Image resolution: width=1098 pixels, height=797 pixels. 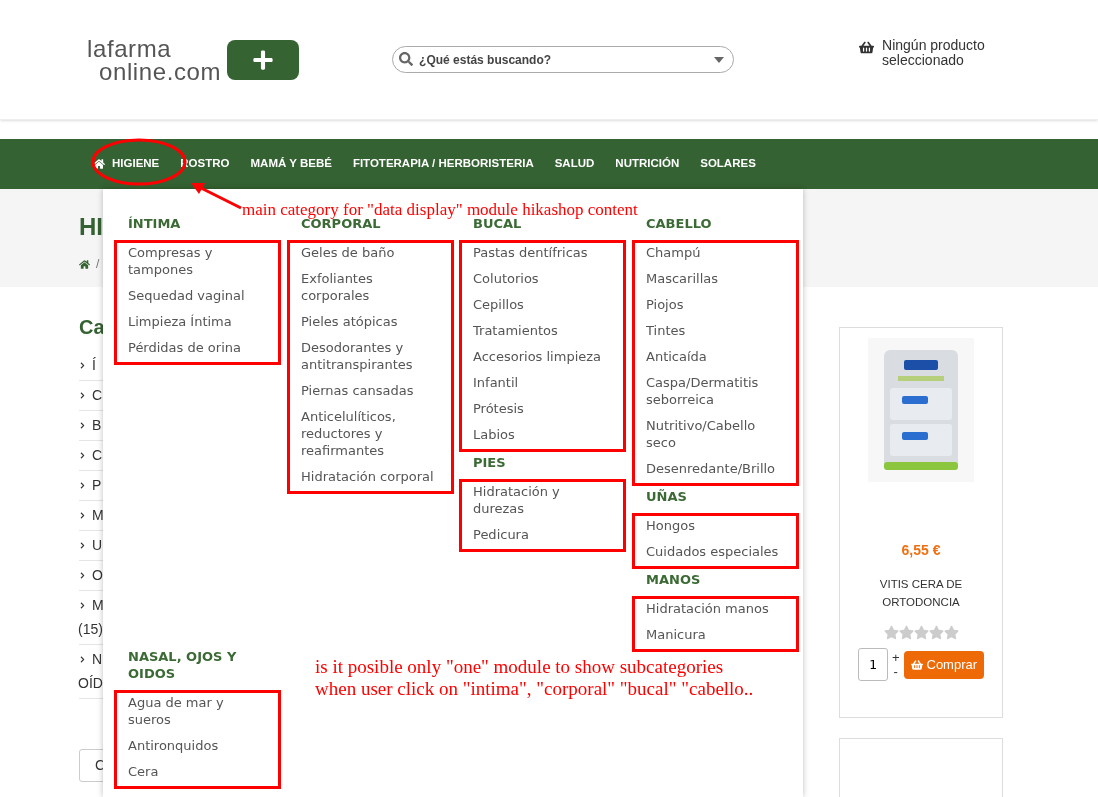 What do you see at coordinates (716, 551) in the screenshot?
I see `subcategory-link: Cuidados especiales` at bounding box center [716, 551].